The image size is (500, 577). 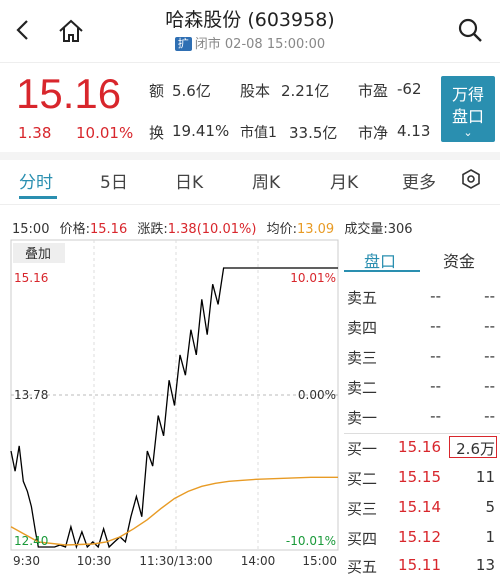 I want to click on metric-label-pe: 市盈, so click(x=373, y=91).